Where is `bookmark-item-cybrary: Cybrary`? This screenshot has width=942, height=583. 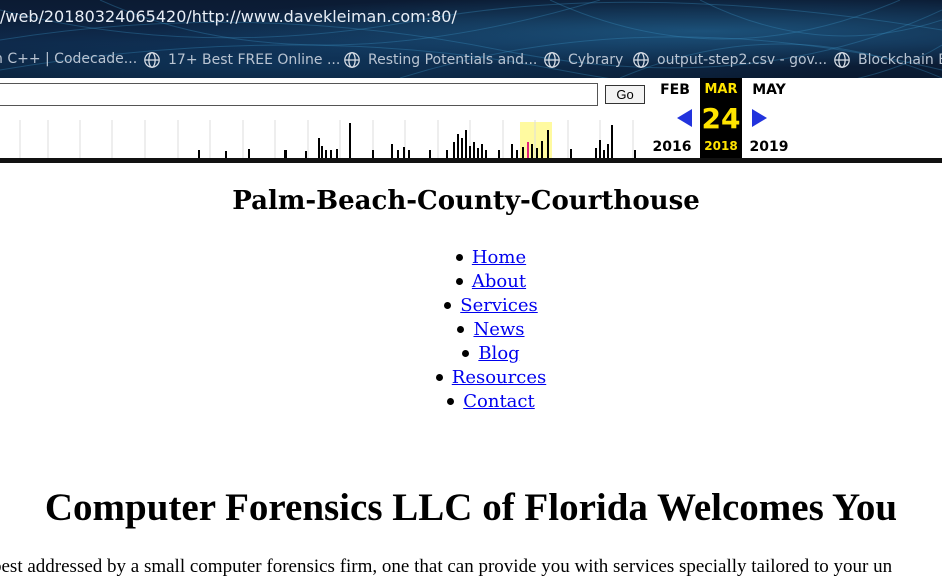 bookmark-item-cybrary: Cybrary is located at coordinates (583, 60).